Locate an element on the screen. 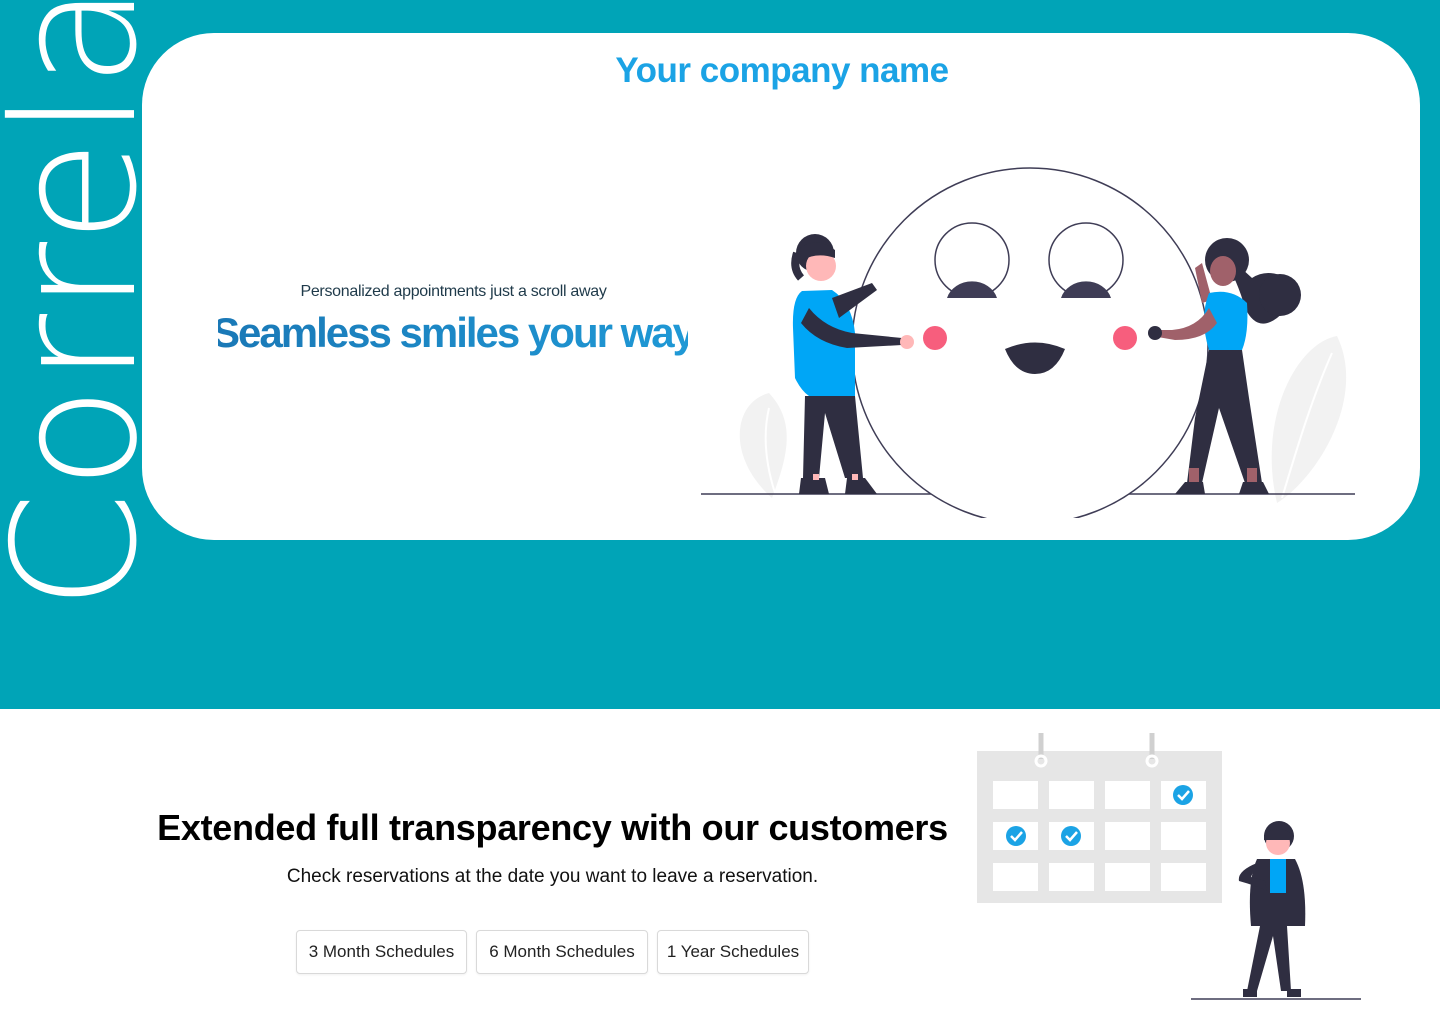 This screenshot has height=1024, width=1440. leaf-right-icon is located at coordinates (1309, 419).